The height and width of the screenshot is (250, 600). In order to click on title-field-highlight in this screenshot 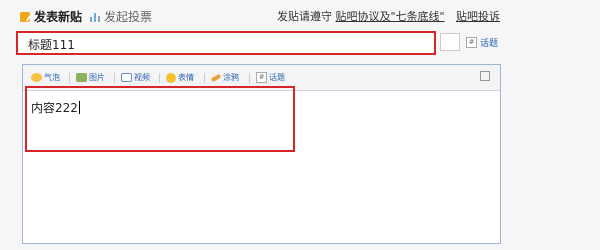, I will do `click(226, 43)`.